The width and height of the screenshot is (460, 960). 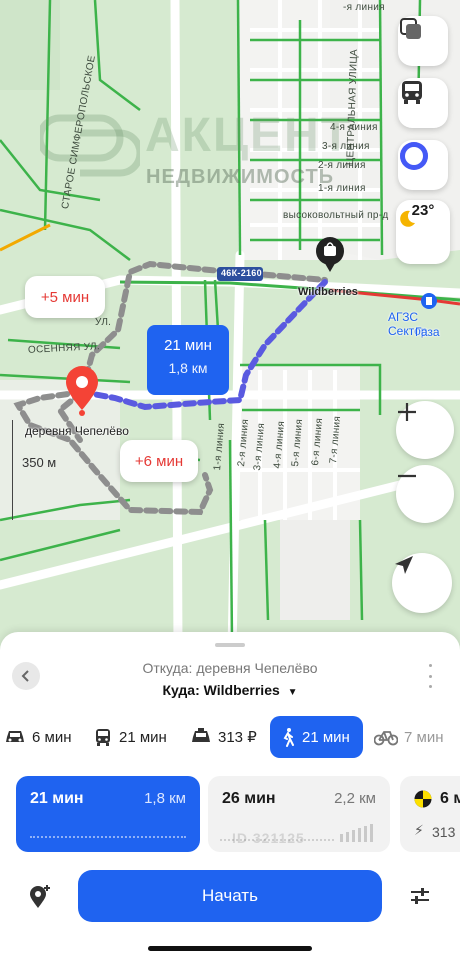 What do you see at coordinates (444, 832) in the screenshot?
I see `taxi-price: 313` at bounding box center [444, 832].